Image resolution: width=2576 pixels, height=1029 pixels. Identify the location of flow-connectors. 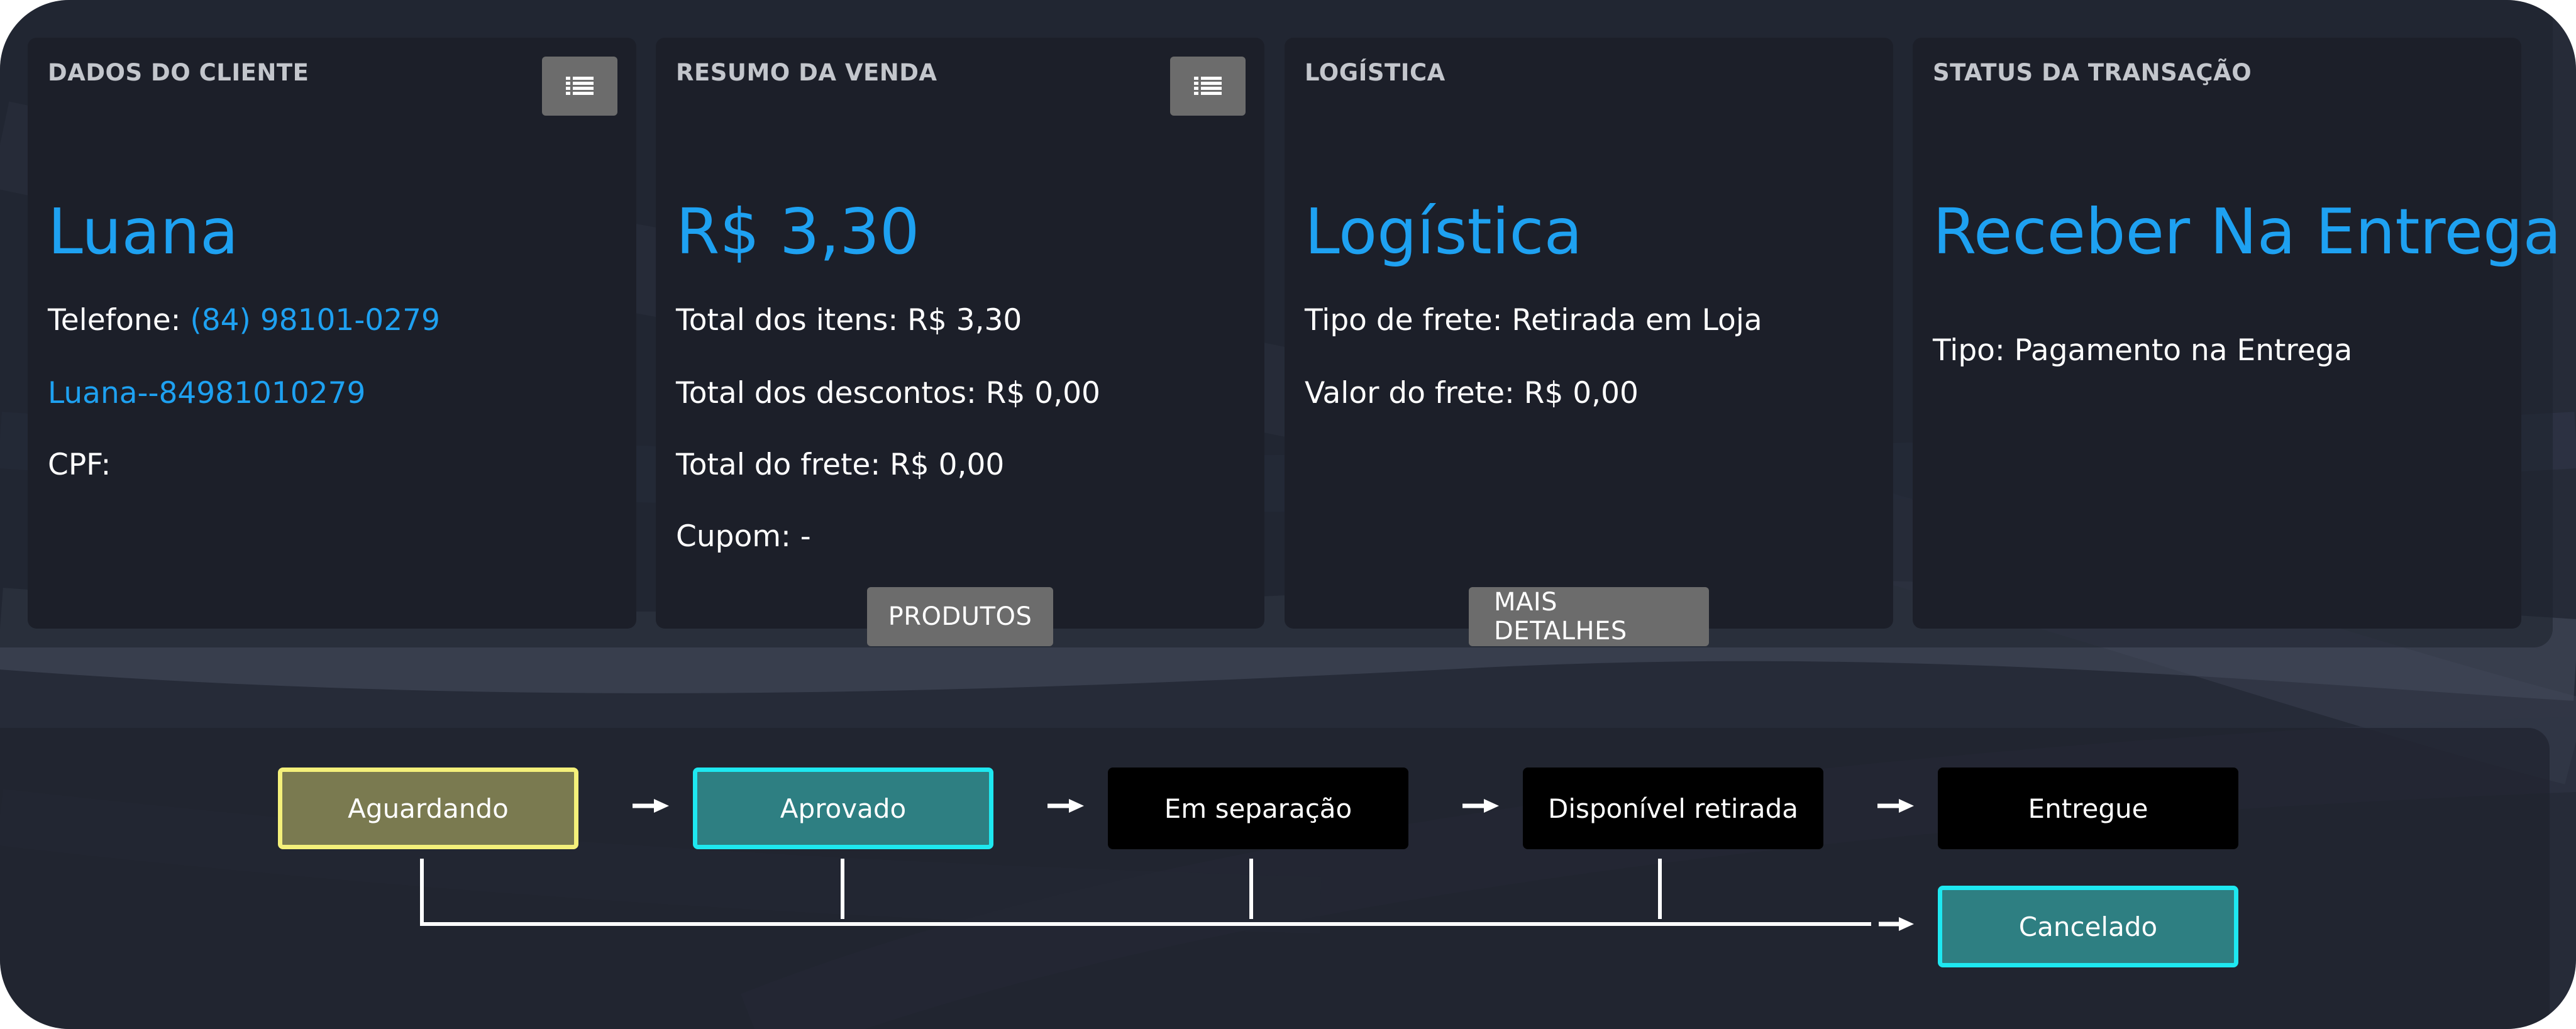
(1167, 865).